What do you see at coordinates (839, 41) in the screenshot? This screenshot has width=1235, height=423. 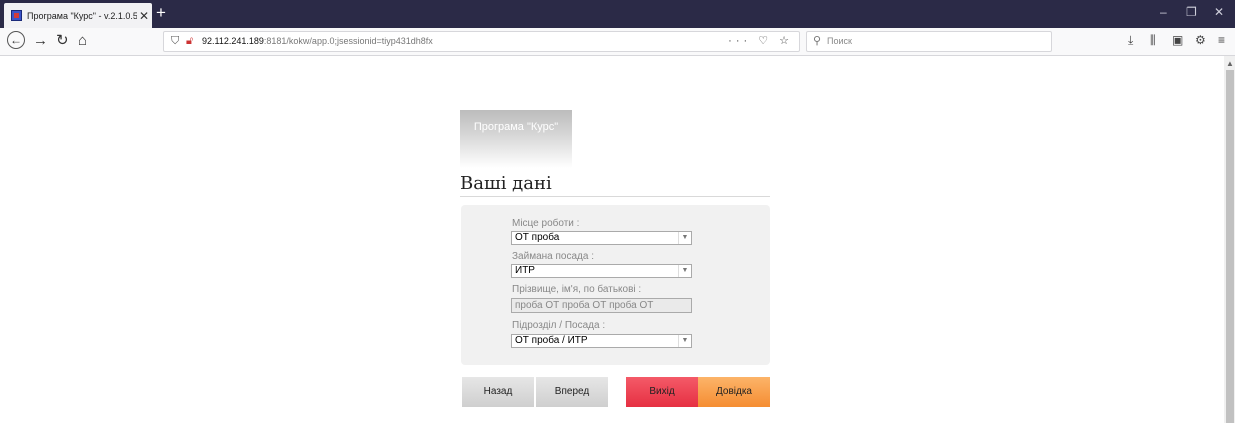 I see `search-placeholder: Поиск` at bounding box center [839, 41].